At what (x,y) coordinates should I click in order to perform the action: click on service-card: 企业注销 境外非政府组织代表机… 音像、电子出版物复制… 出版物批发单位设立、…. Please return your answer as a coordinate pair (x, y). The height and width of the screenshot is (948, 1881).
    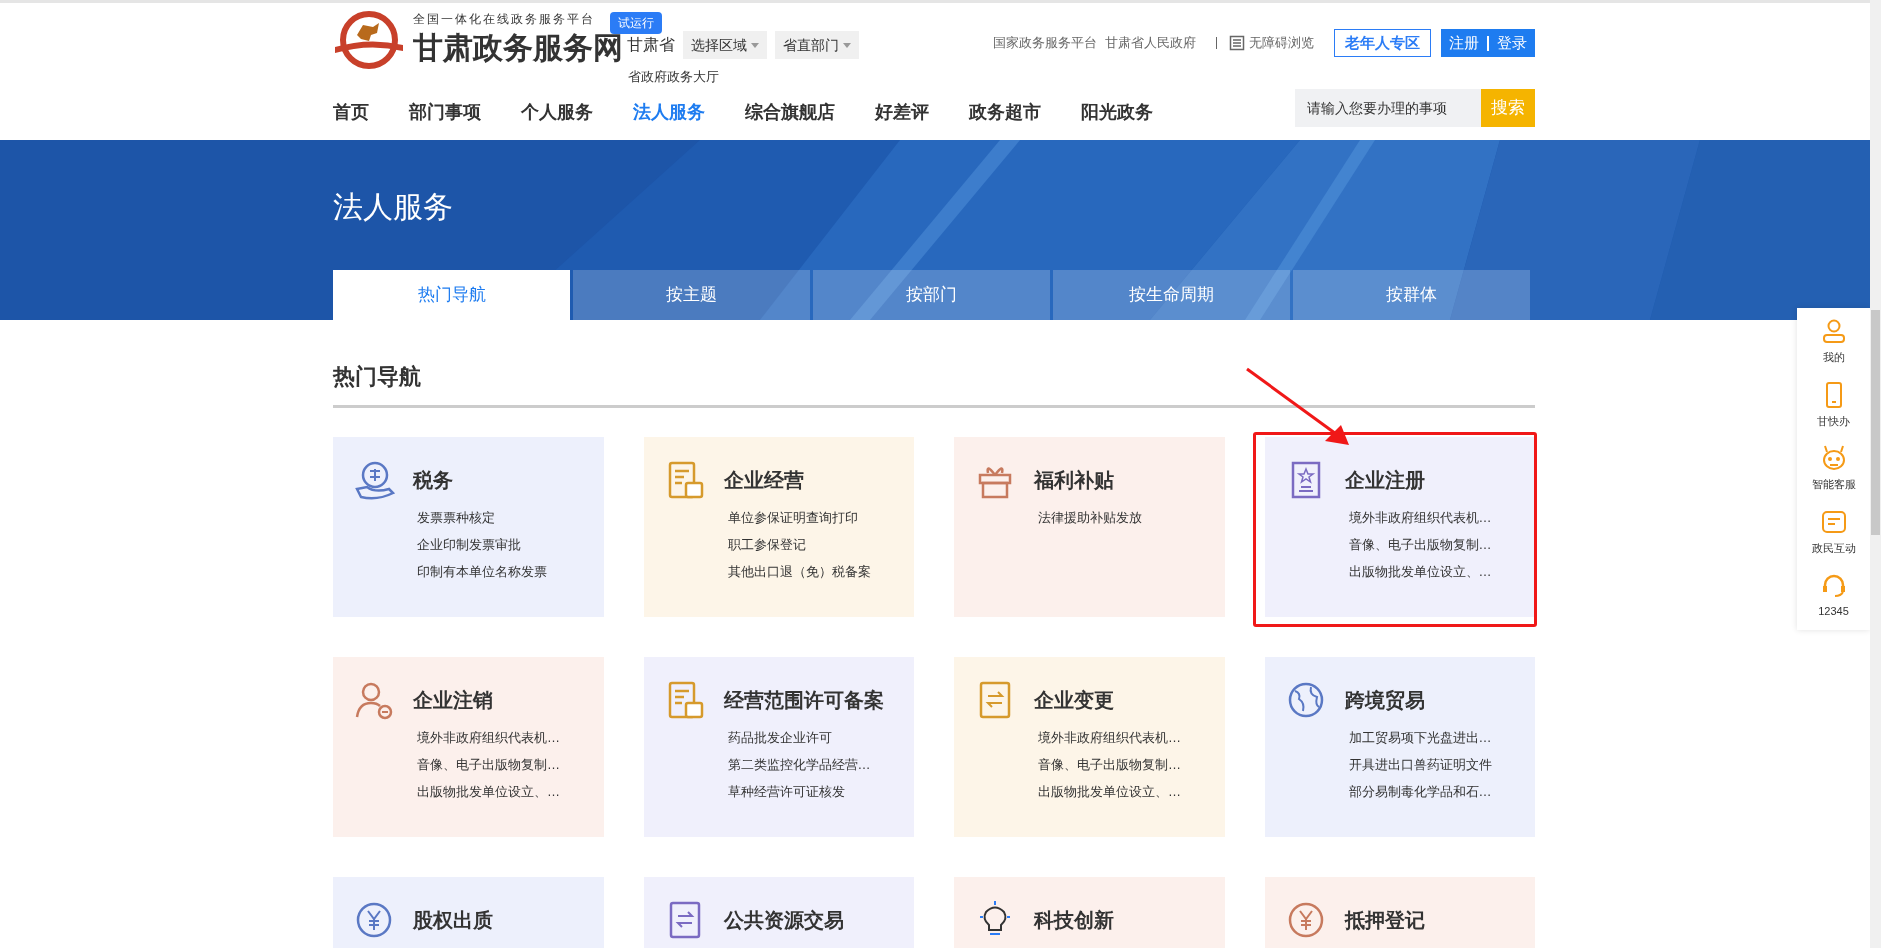
    Looking at the image, I should click on (468, 747).